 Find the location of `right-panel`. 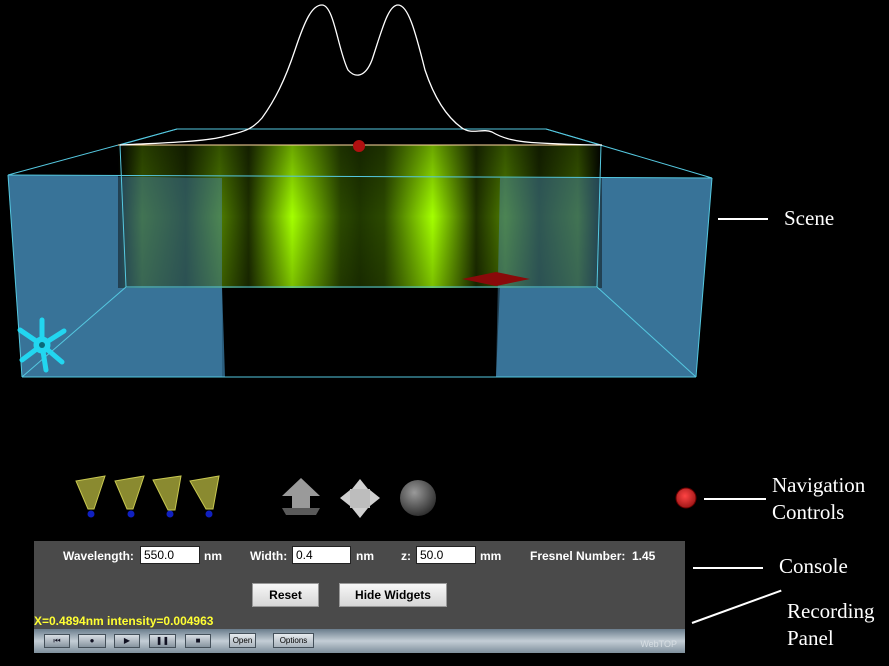

right-panel is located at coordinates (604, 277).